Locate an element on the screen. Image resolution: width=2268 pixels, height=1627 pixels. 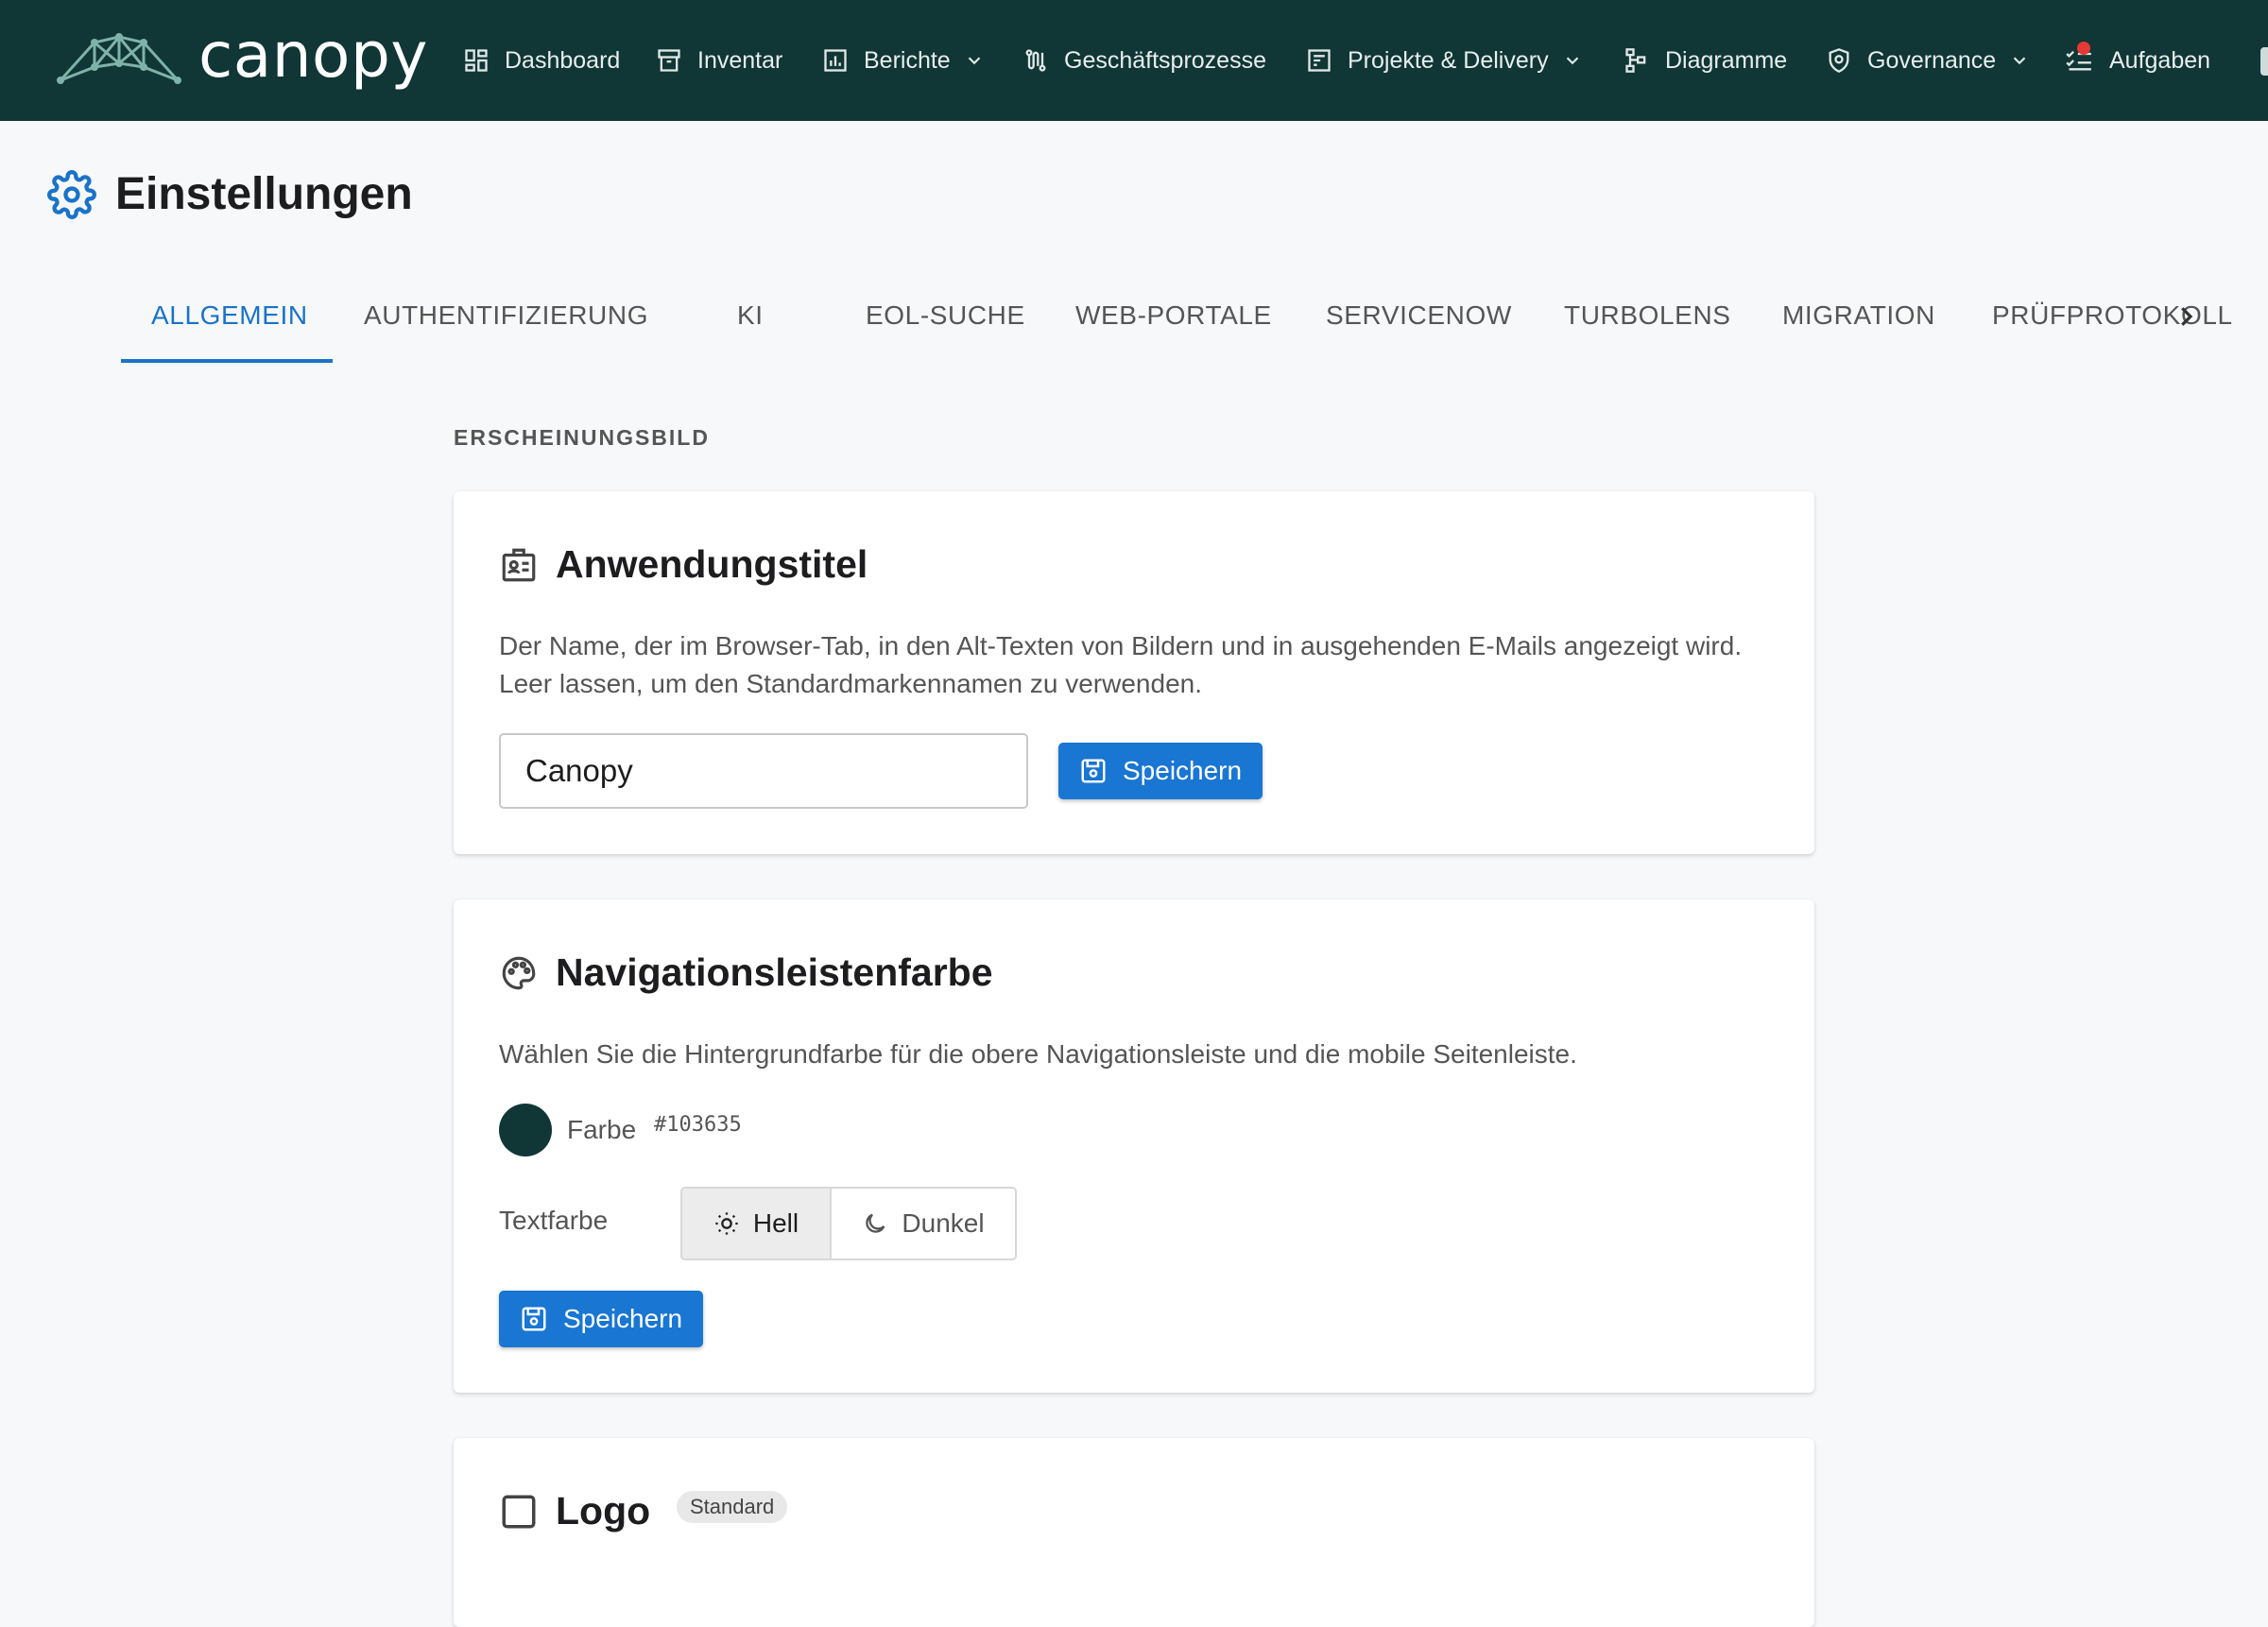
project-icon is located at coordinates (1319, 60).